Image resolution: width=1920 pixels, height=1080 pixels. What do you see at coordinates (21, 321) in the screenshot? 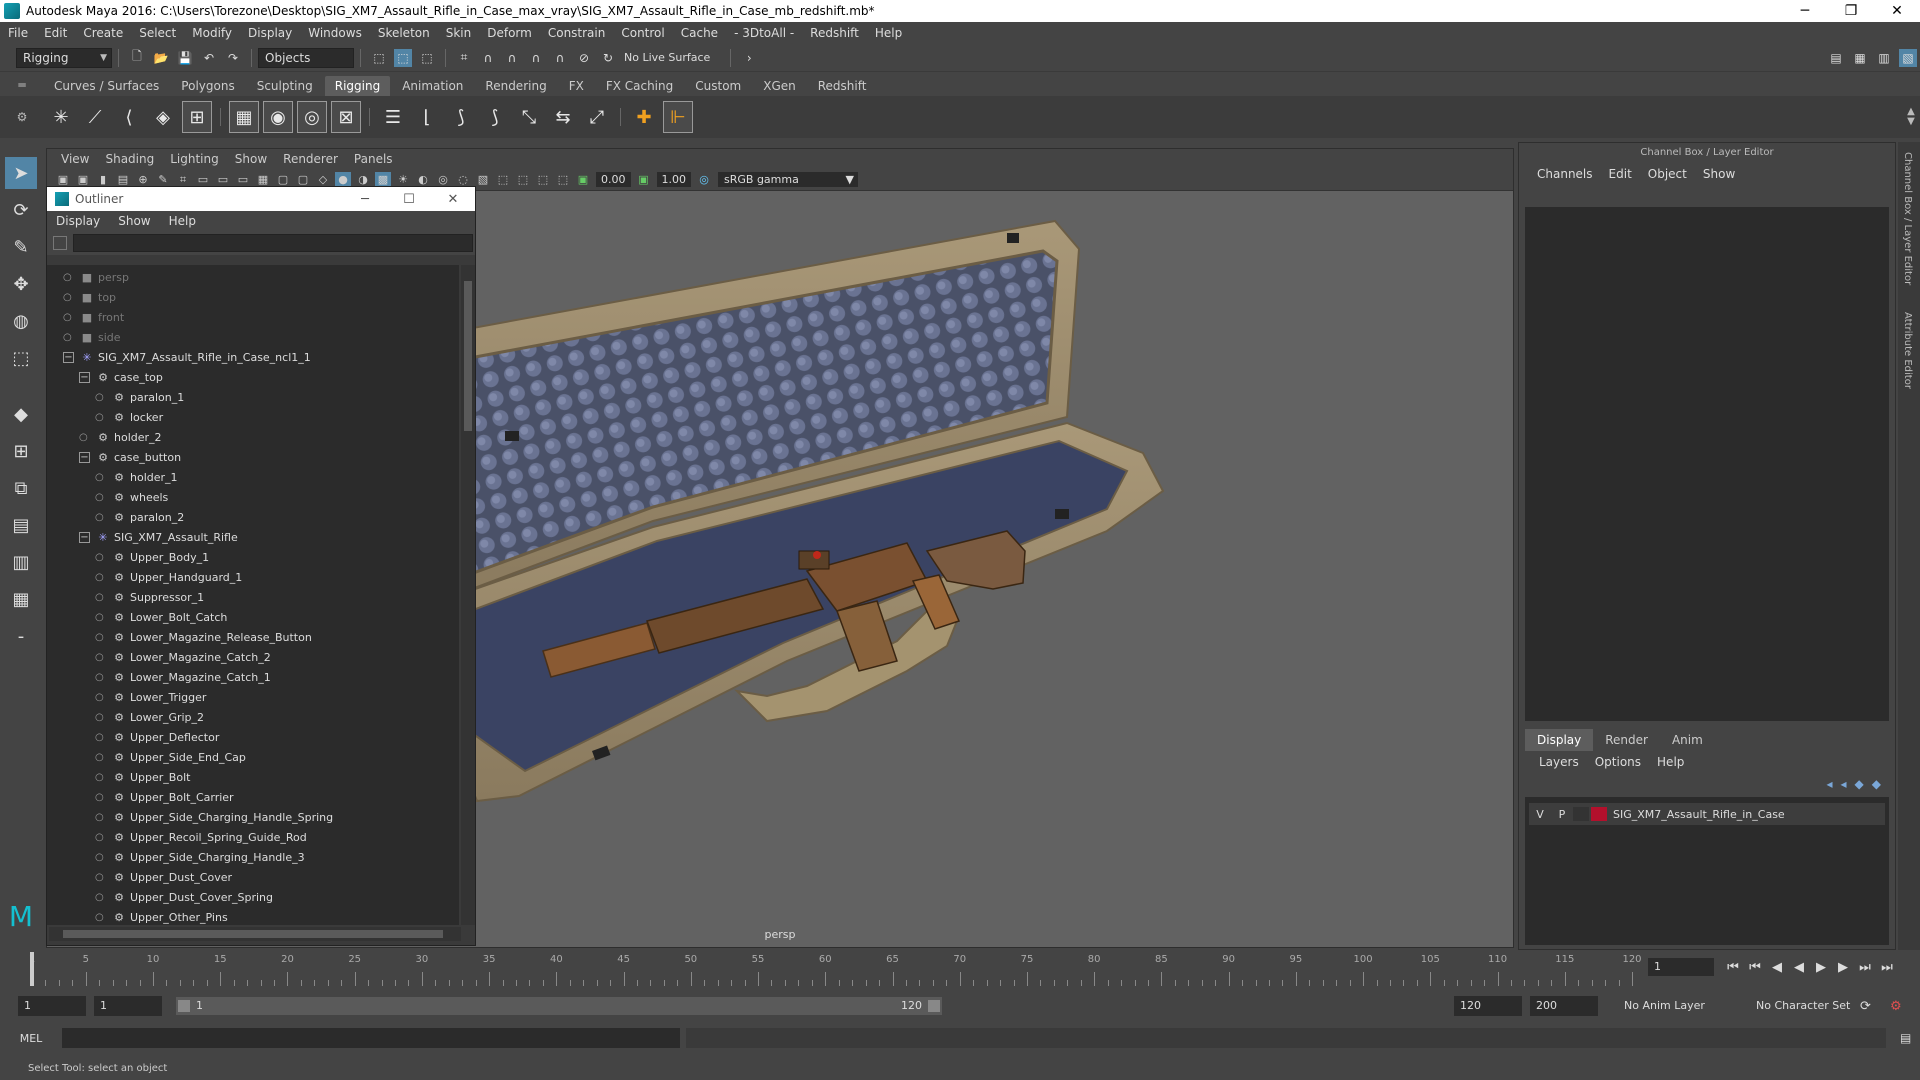
I see `rotate-tool-icon: ◍` at bounding box center [21, 321].